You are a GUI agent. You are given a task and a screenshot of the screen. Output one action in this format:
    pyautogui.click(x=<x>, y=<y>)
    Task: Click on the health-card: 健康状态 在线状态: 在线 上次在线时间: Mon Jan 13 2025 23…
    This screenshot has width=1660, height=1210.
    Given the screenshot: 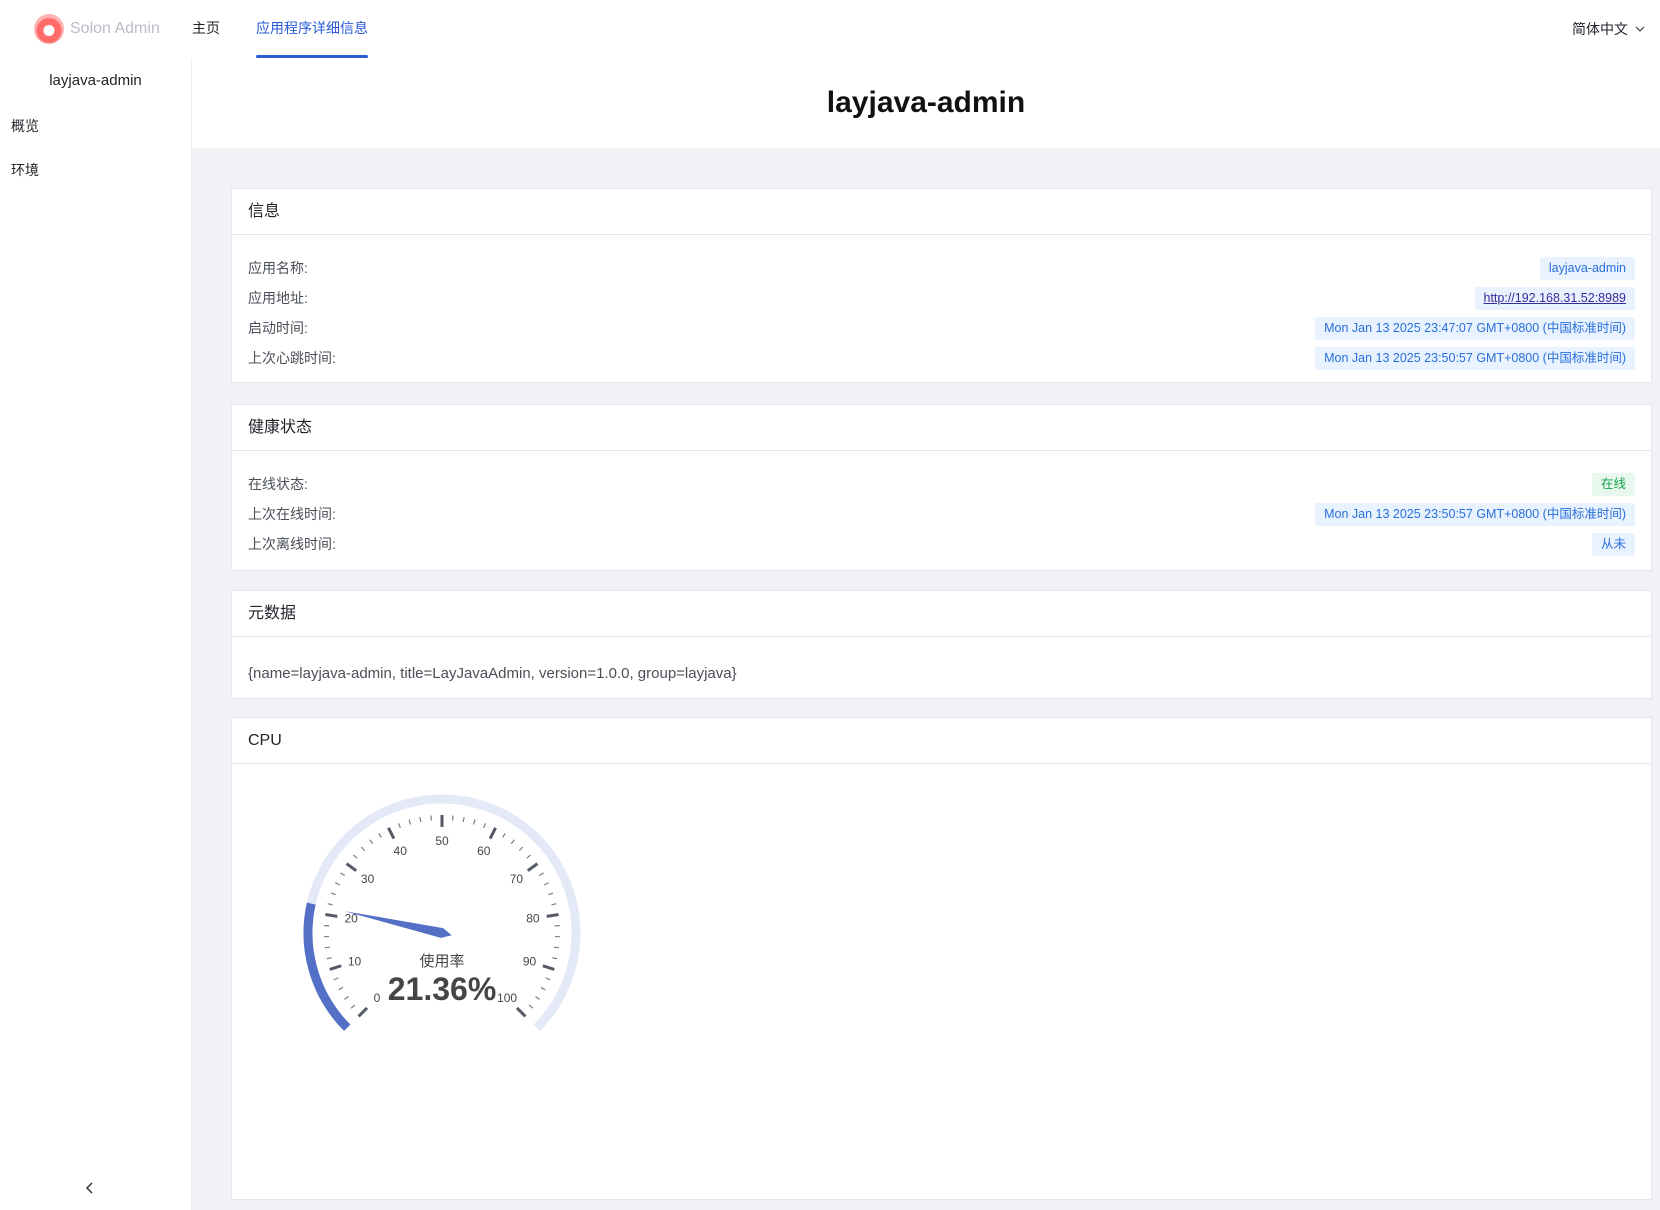 What is the action you would take?
    pyautogui.click(x=941, y=487)
    